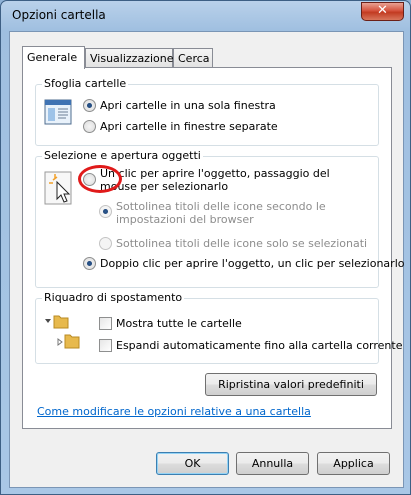 The image size is (411, 495). I want to click on close-button: ✕, so click(382, 11).